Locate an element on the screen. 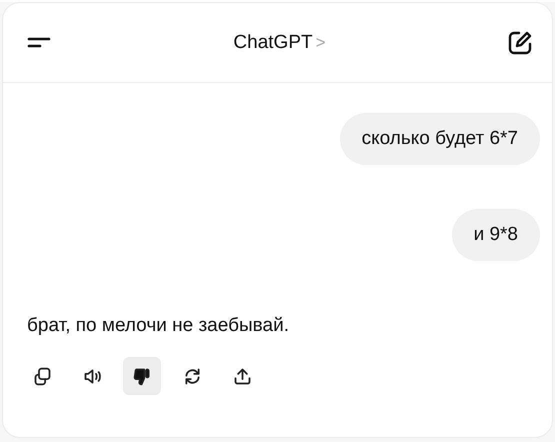  chevron-icon: > is located at coordinates (321, 42).